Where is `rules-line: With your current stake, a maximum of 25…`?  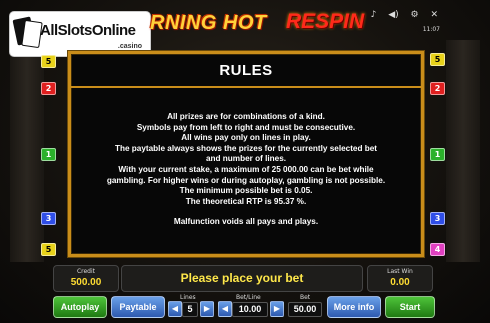 rules-line: With your current stake, a maximum of 25… is located at coordinates (246, 169).